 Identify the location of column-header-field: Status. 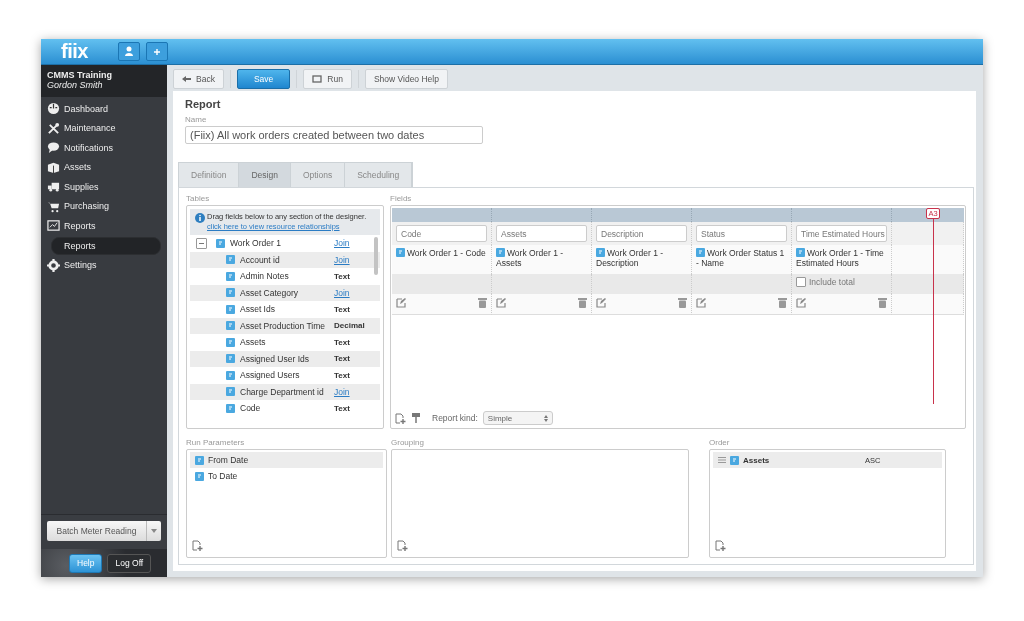
(741, 233).